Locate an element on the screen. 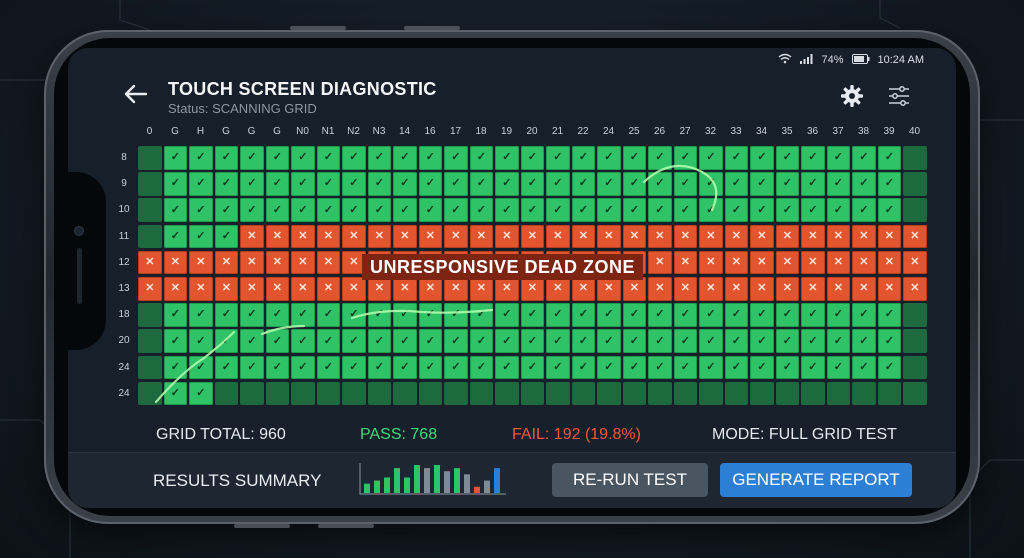 The image size is (1024, 558). generate-report-button: GENERATE REPORT is located at coordinates (816, 480).